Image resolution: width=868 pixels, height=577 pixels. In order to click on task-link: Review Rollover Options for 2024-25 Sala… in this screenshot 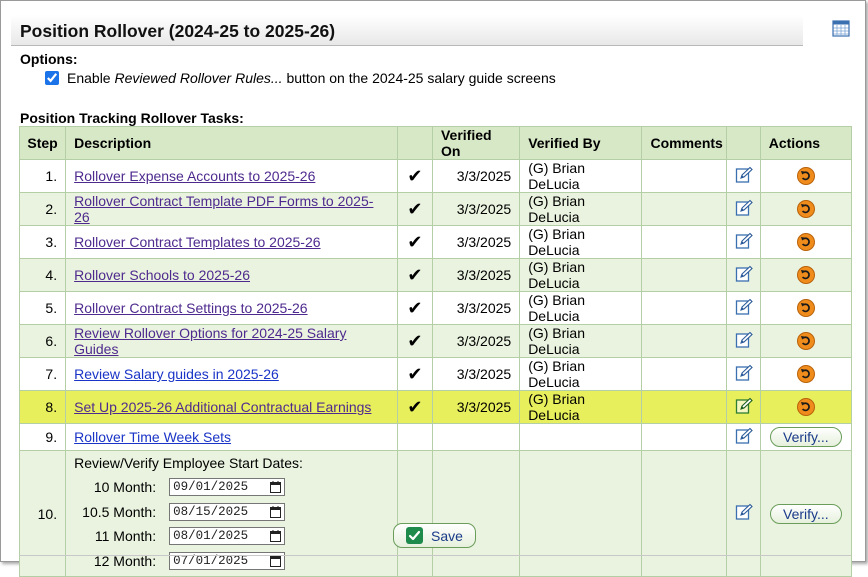, I will do `click(210, 341)`.